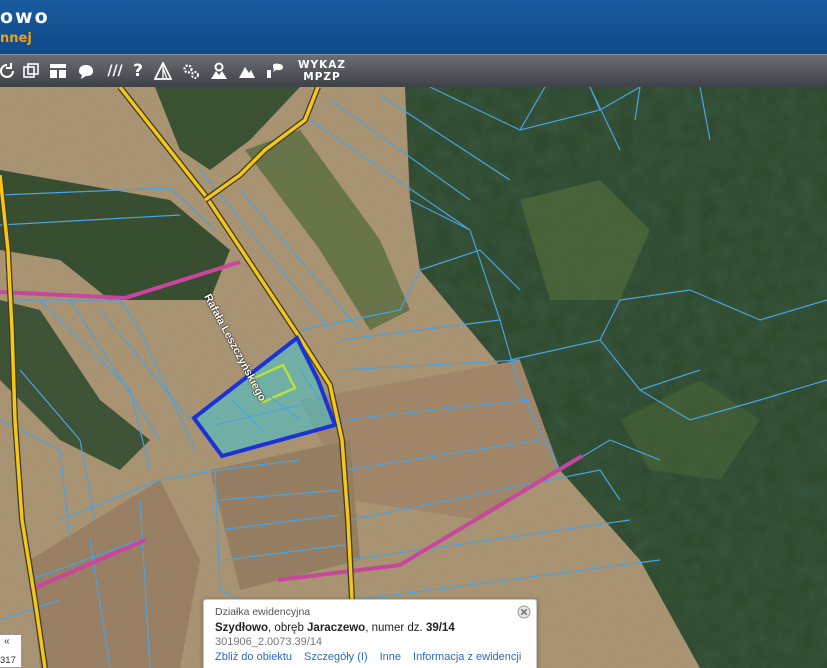 This screenshot has width=827, height=668. What do you see at coordinates (269, 642) in the screenshot?
I see `popup-parcel-id: 301906_2.0073.39/14` at bounding box center [269, 642].